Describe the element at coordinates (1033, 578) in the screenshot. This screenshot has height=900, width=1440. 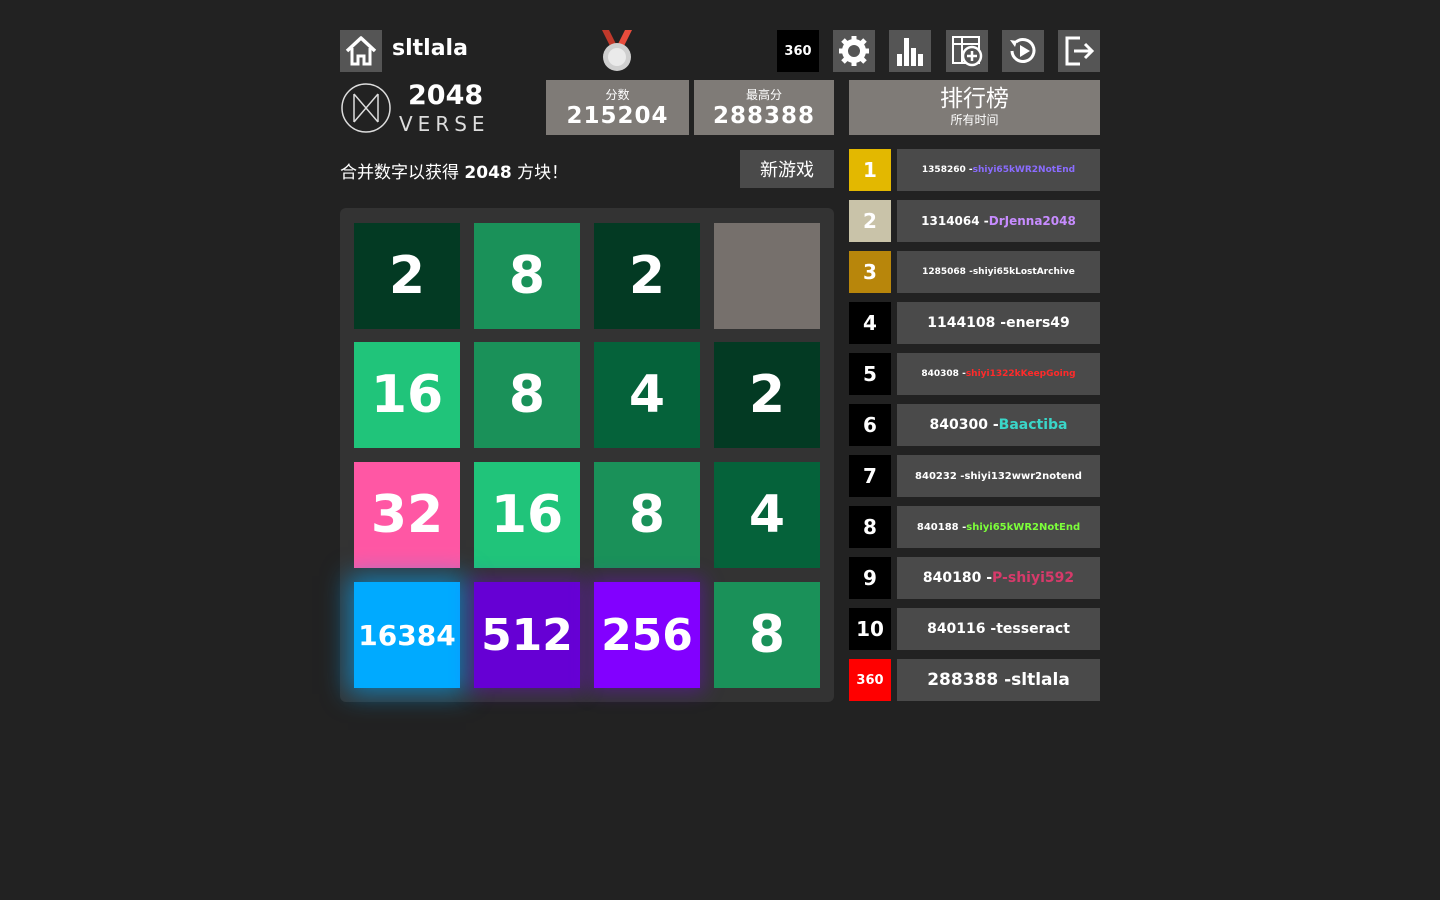
I see `entry-name: P-shiyi592` at that location.